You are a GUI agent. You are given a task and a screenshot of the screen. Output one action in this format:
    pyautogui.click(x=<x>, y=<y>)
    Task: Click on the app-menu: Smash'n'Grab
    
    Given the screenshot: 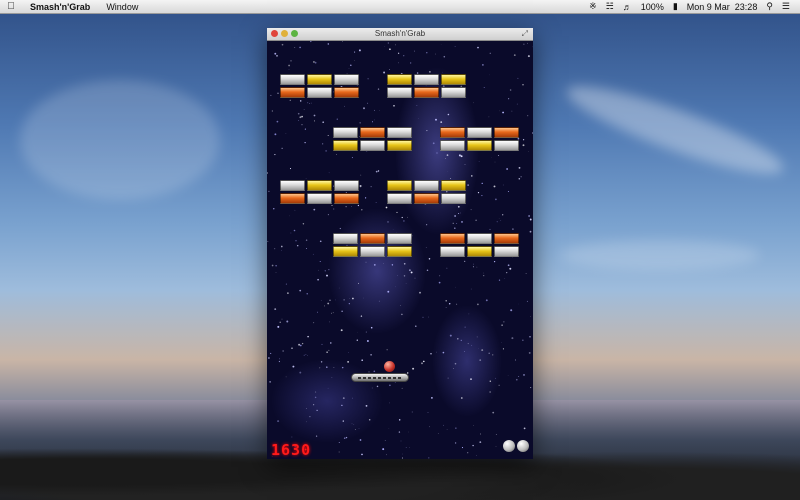 What is the action you would take?
    pyautogui.click(x=60, y=7)
    